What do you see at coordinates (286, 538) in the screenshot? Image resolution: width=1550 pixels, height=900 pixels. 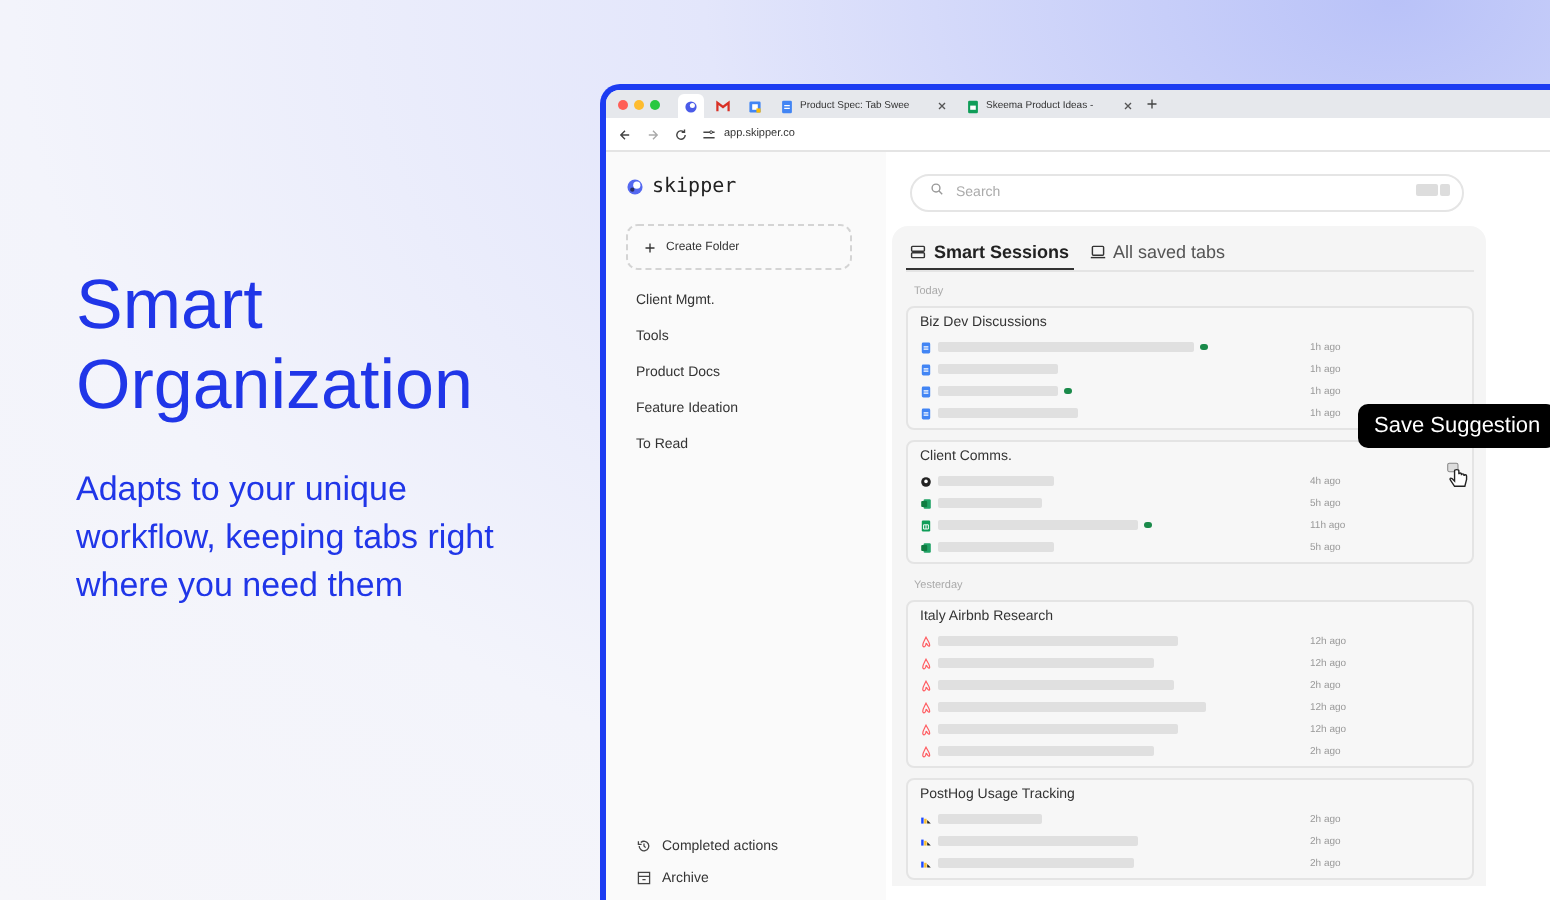 I see `hero-subtitle: Adapts to your unique workflow, keeping tabs right where you need them` at bounding box center [286, 538].